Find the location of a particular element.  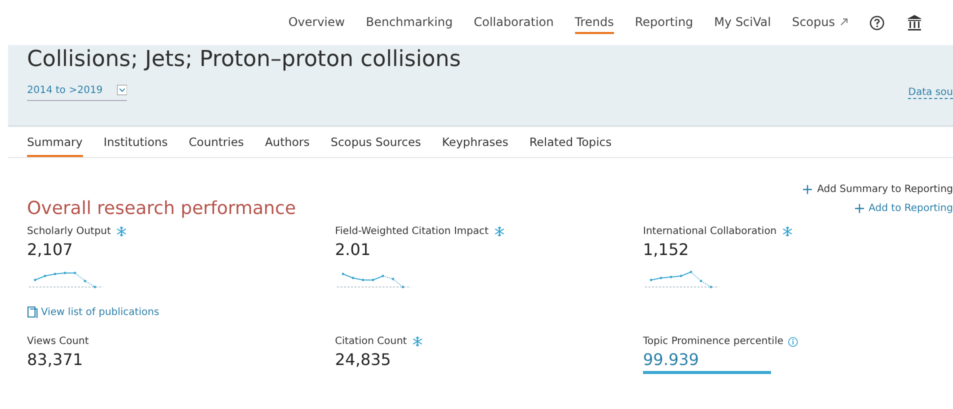

tab: Authors is located at coordinates (287, 146).